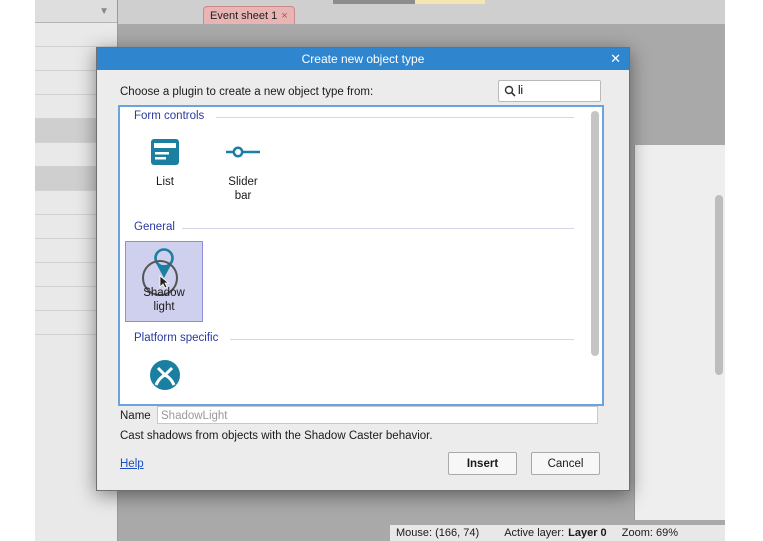 The width and height of the screenshot is (763, 541). What do you see at coordinates (165, 182) in the screenshot?
I see `plugin-label-line1: List` at bounding box center [165, 182].